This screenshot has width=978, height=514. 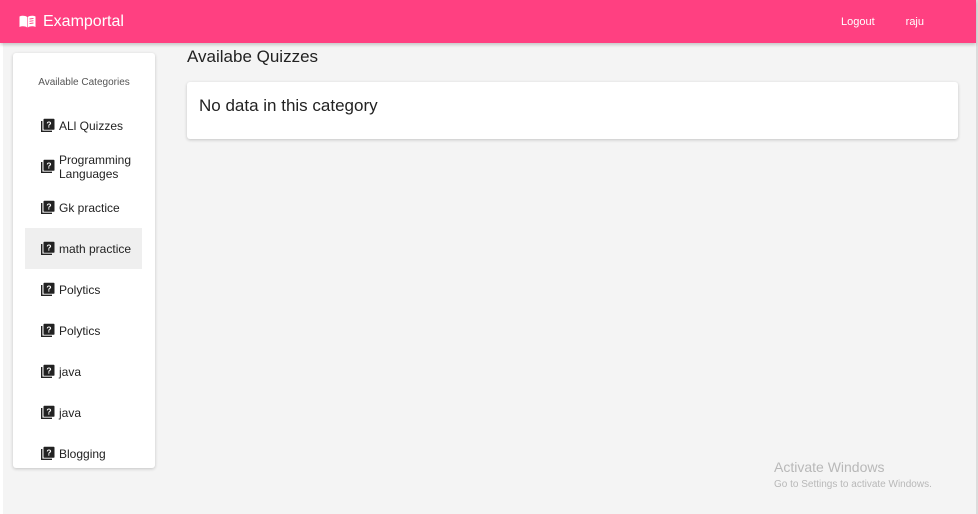 What do you see at coordinates (829, 467) in the screenshot?
I see `watermark-title: Activate Windows` at bounding box center [829, 467].